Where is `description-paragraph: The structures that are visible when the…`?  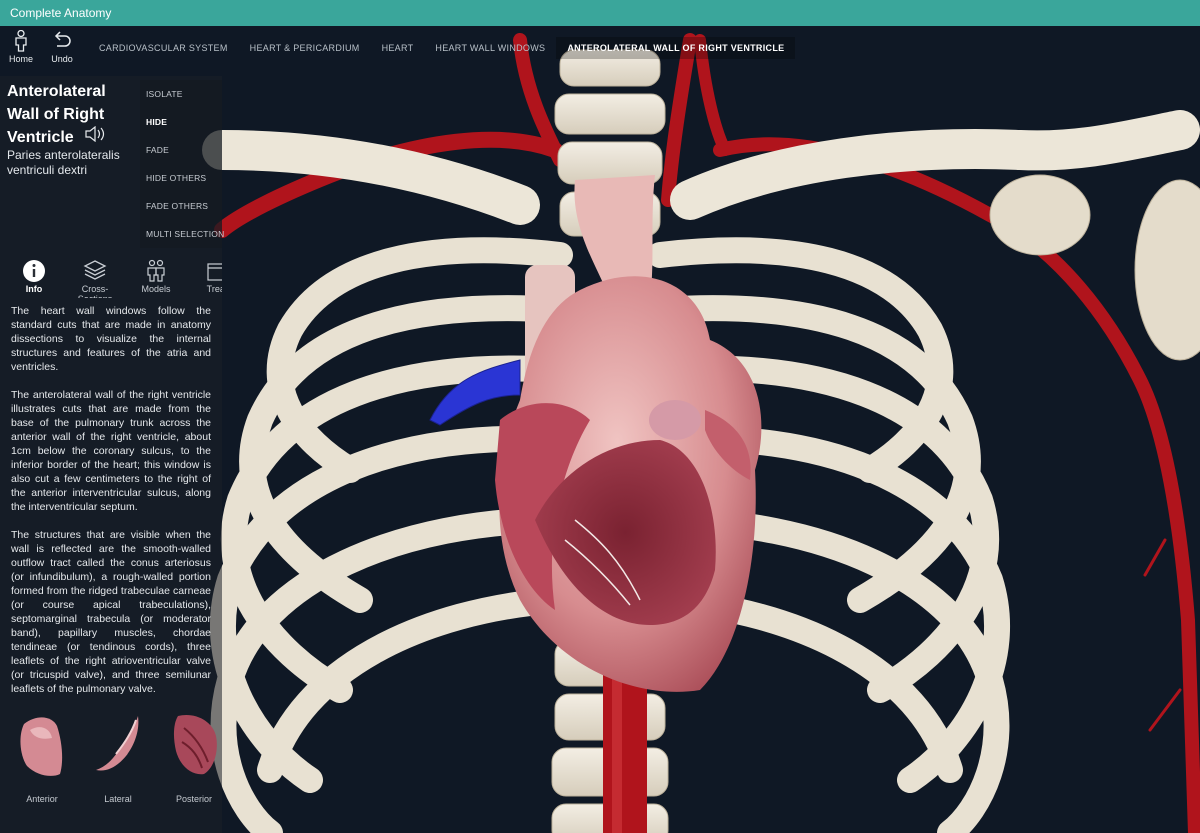
description-paragraph: The structures that are visible when the… is located at coordinates (111, 612).